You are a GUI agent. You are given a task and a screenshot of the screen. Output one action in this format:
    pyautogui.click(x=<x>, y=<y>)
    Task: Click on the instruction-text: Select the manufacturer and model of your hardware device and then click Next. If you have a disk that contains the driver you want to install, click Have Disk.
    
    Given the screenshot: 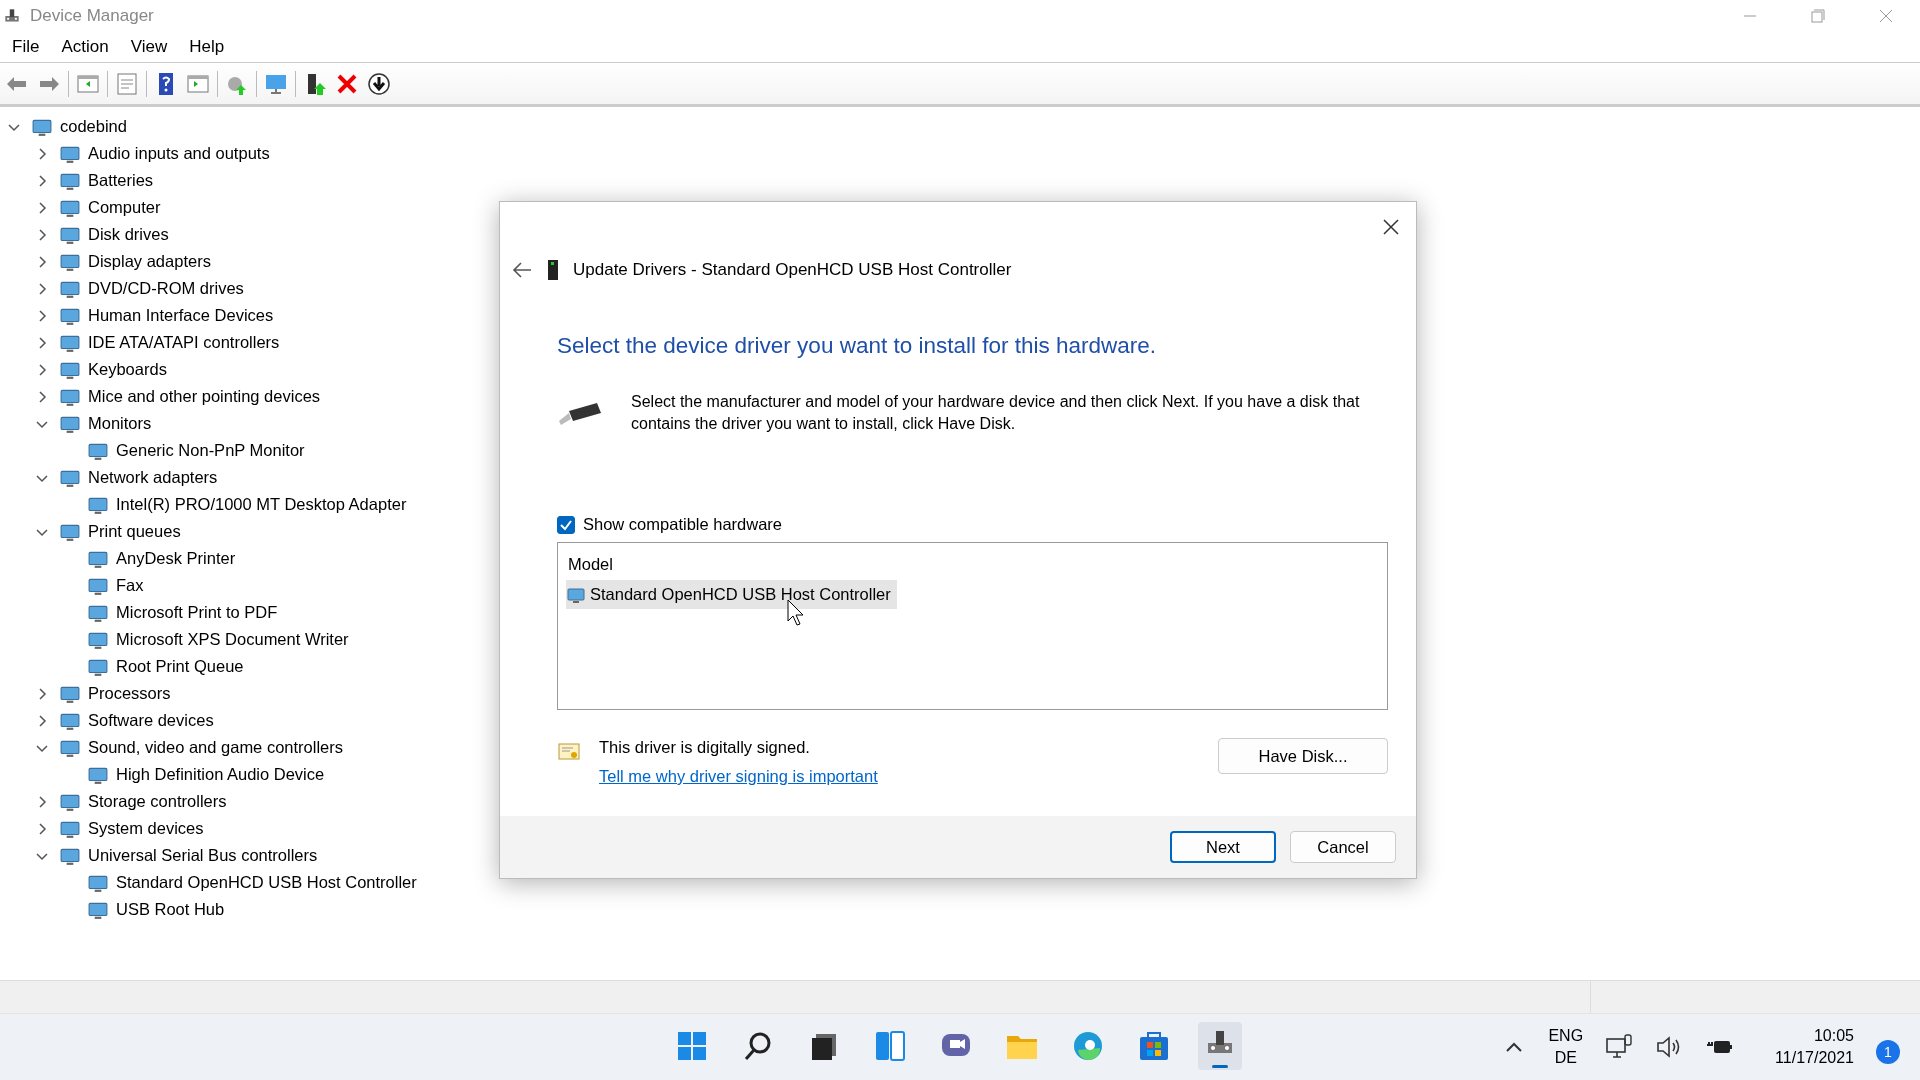 What is the action you would take?
    pyautogui.click(x=996, y=413)
    